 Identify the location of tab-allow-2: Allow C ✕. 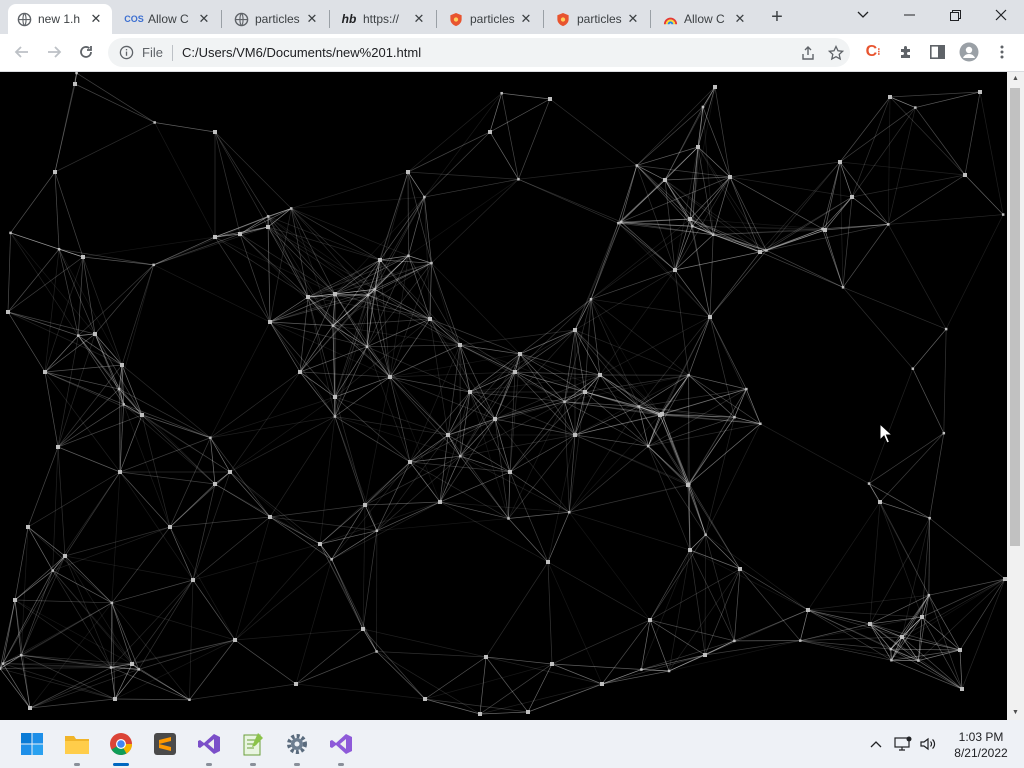
(705, 19).